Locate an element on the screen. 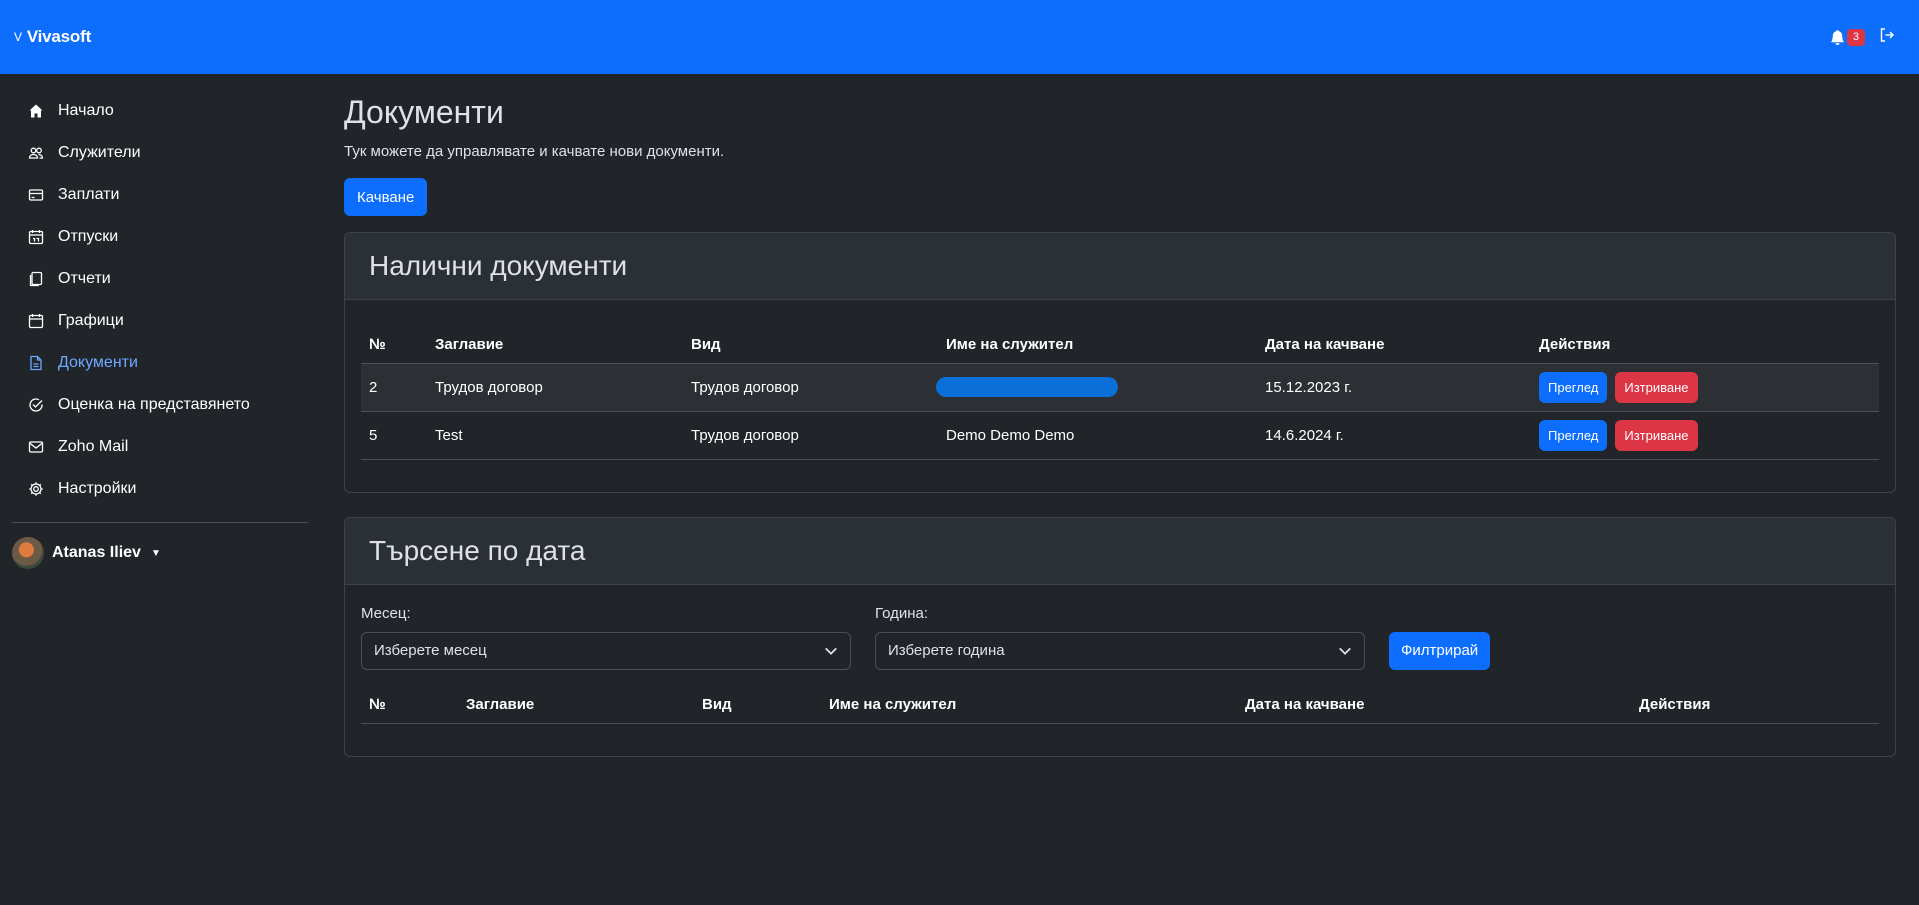  year-label: Година: is located at coordinates (902, 613).